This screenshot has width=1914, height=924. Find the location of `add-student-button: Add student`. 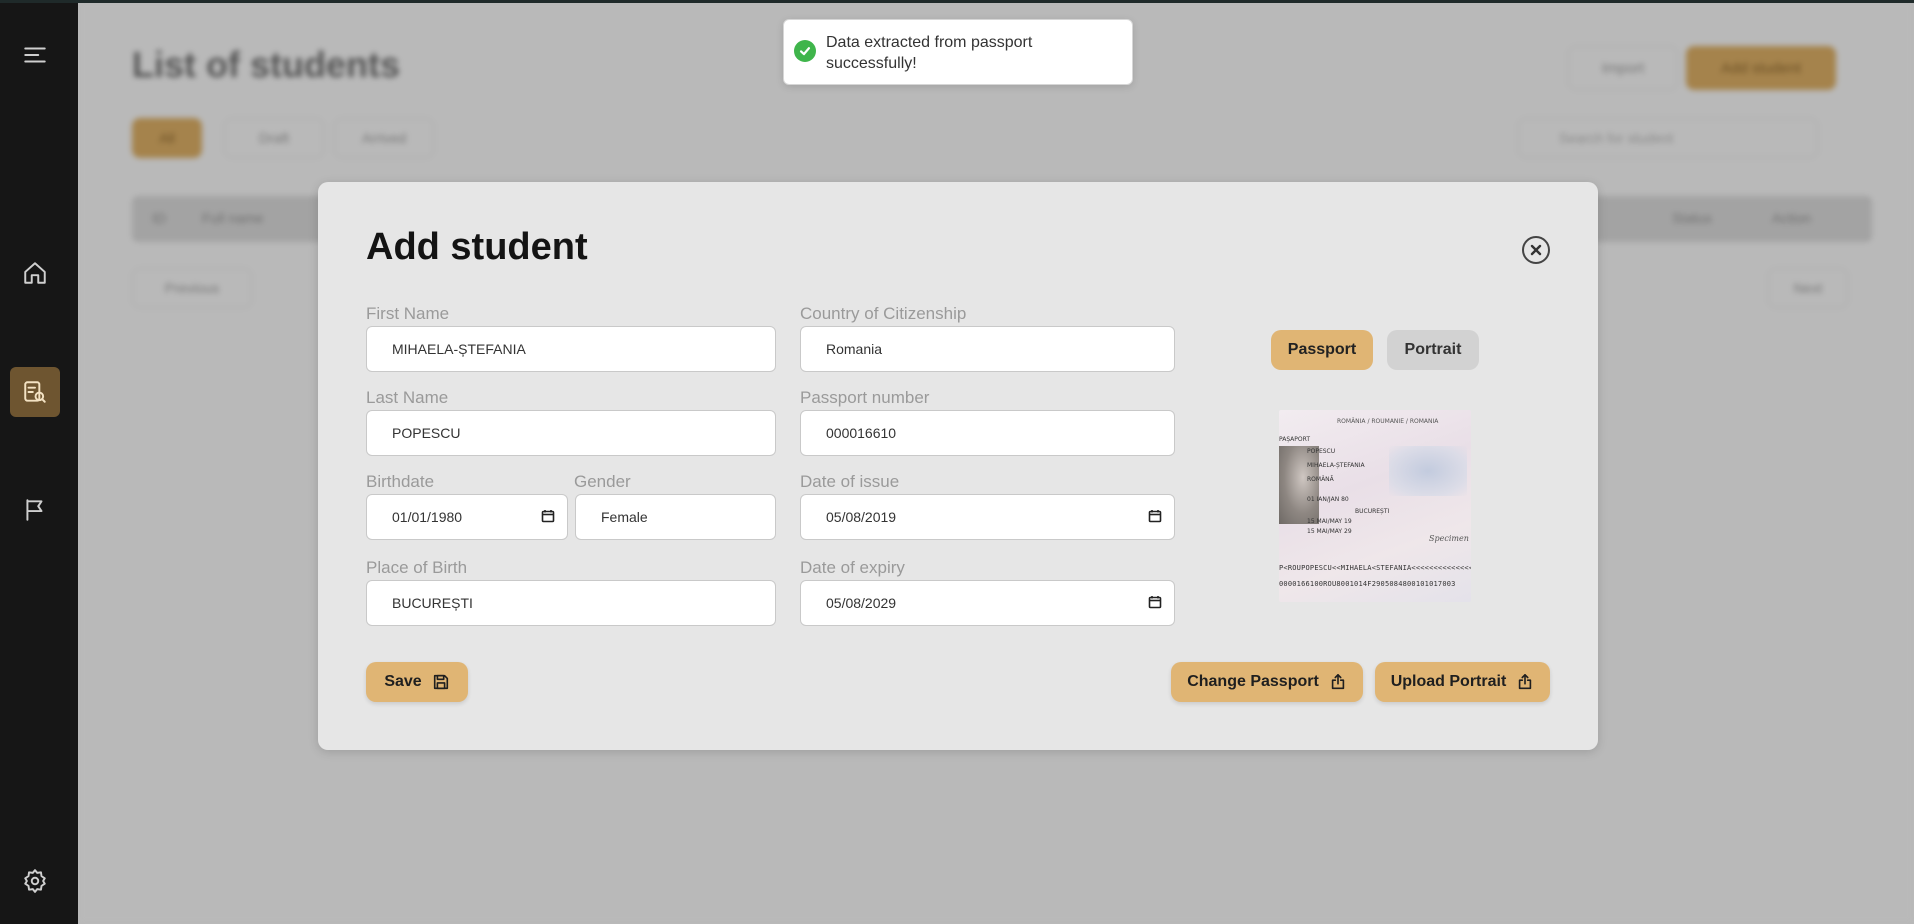

add-student-button: Add student is located at coordinates (1761, 68).